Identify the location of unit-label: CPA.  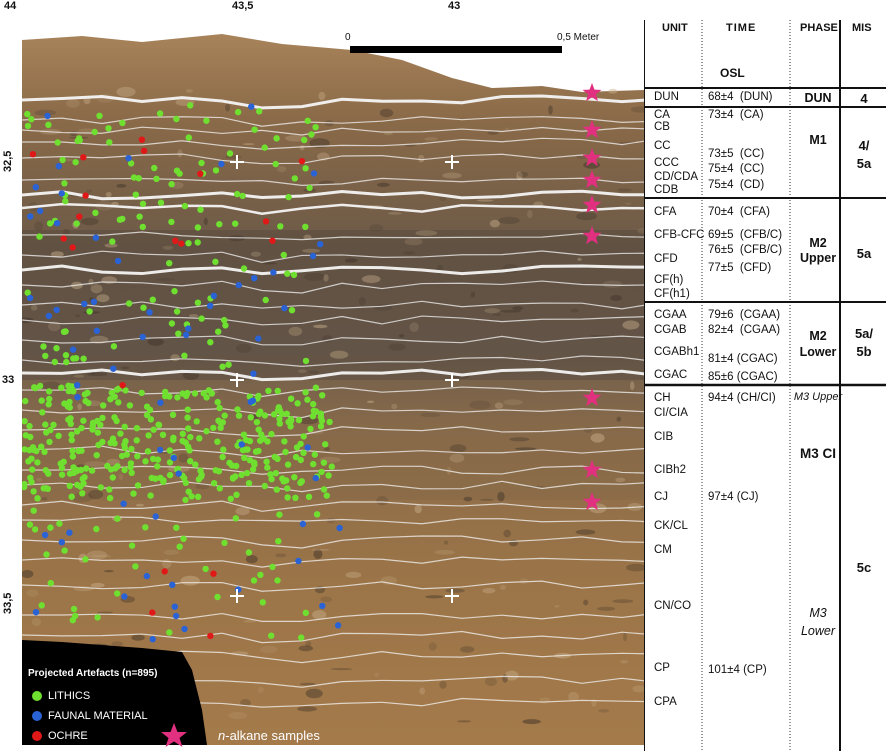
(665, 702).